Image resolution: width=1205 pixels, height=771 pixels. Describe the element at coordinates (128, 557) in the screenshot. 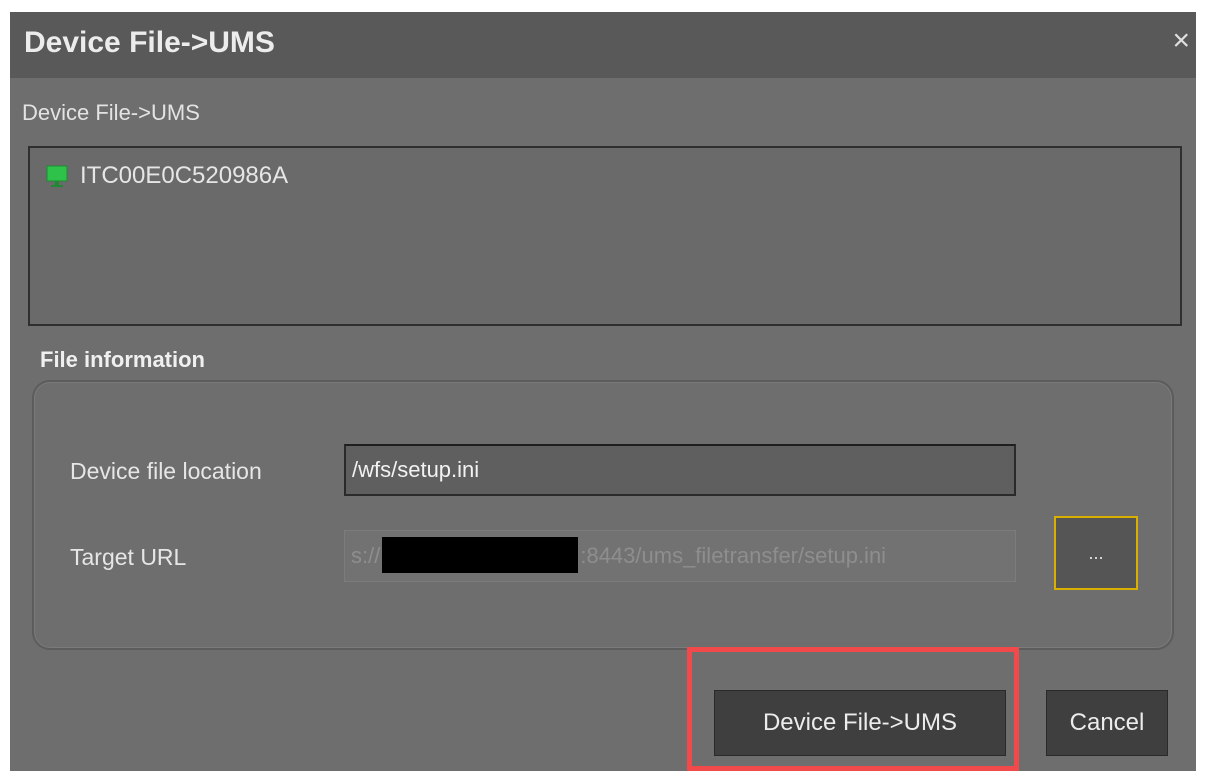

I see `target-url-label: Target URL` at that location.